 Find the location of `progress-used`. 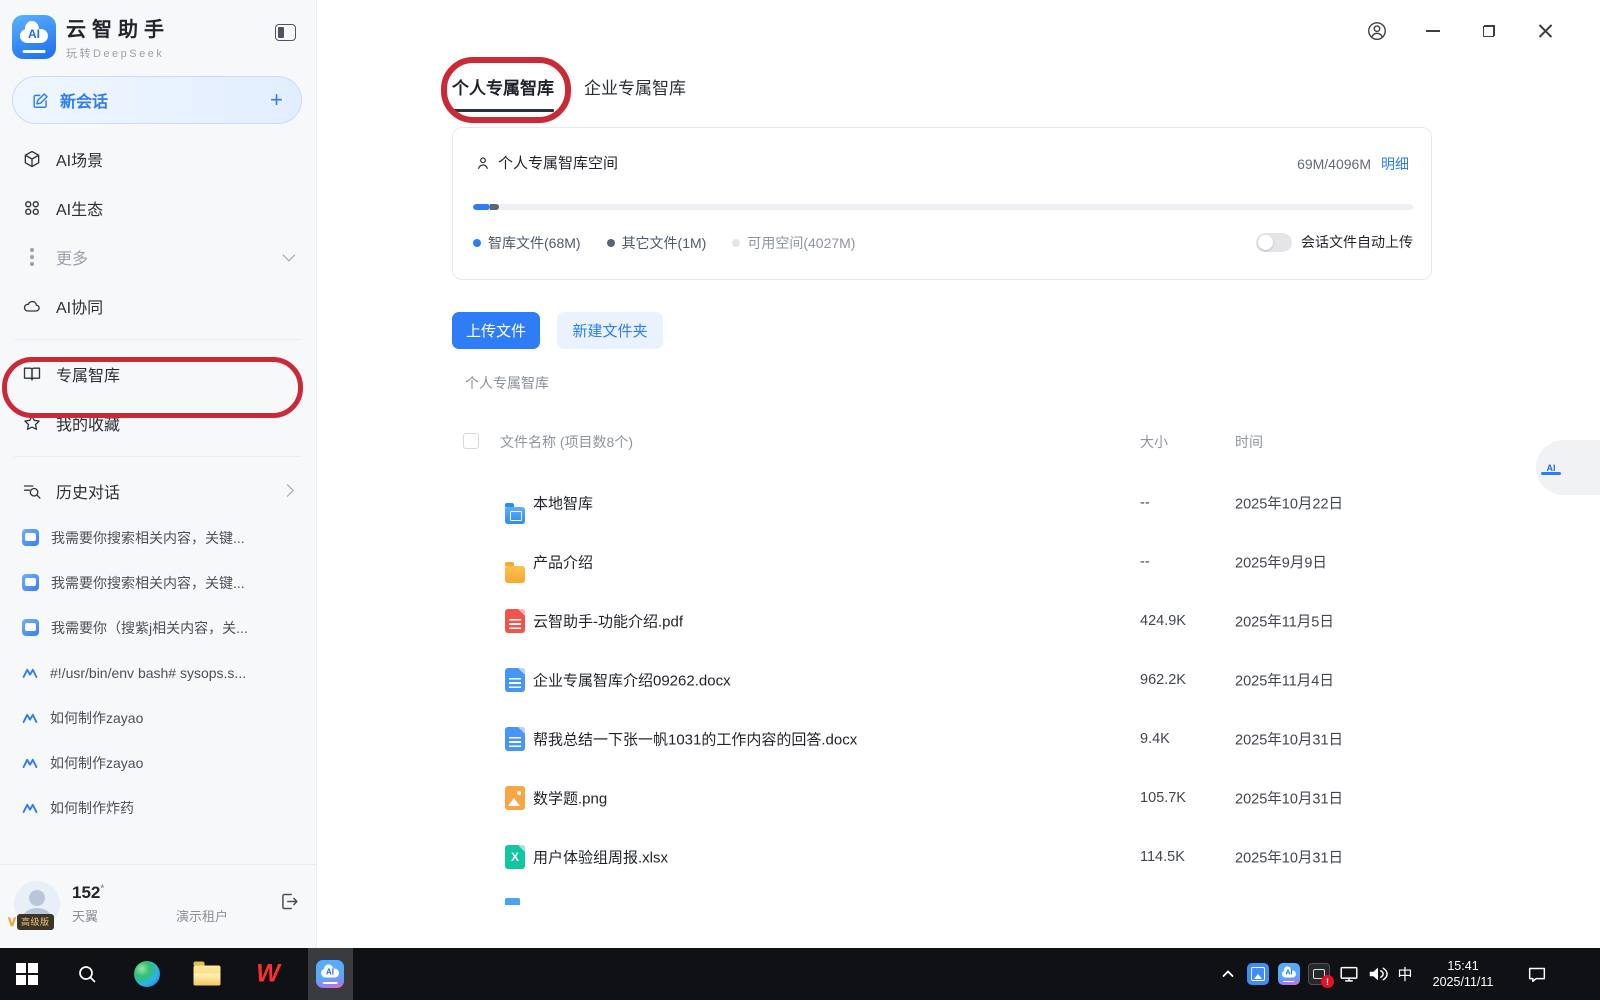

progress-used is located at coordinates (481, 207).